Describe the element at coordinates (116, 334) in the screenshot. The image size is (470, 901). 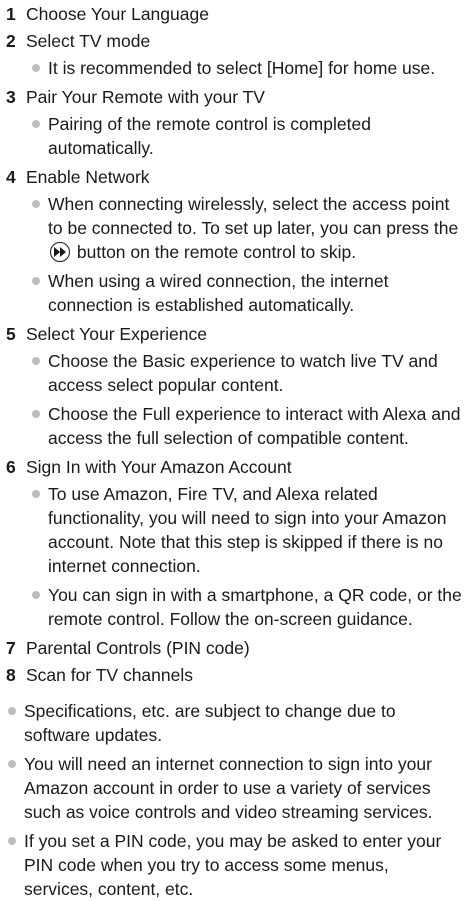
I see `step-title: Select Your Experience` at that location.